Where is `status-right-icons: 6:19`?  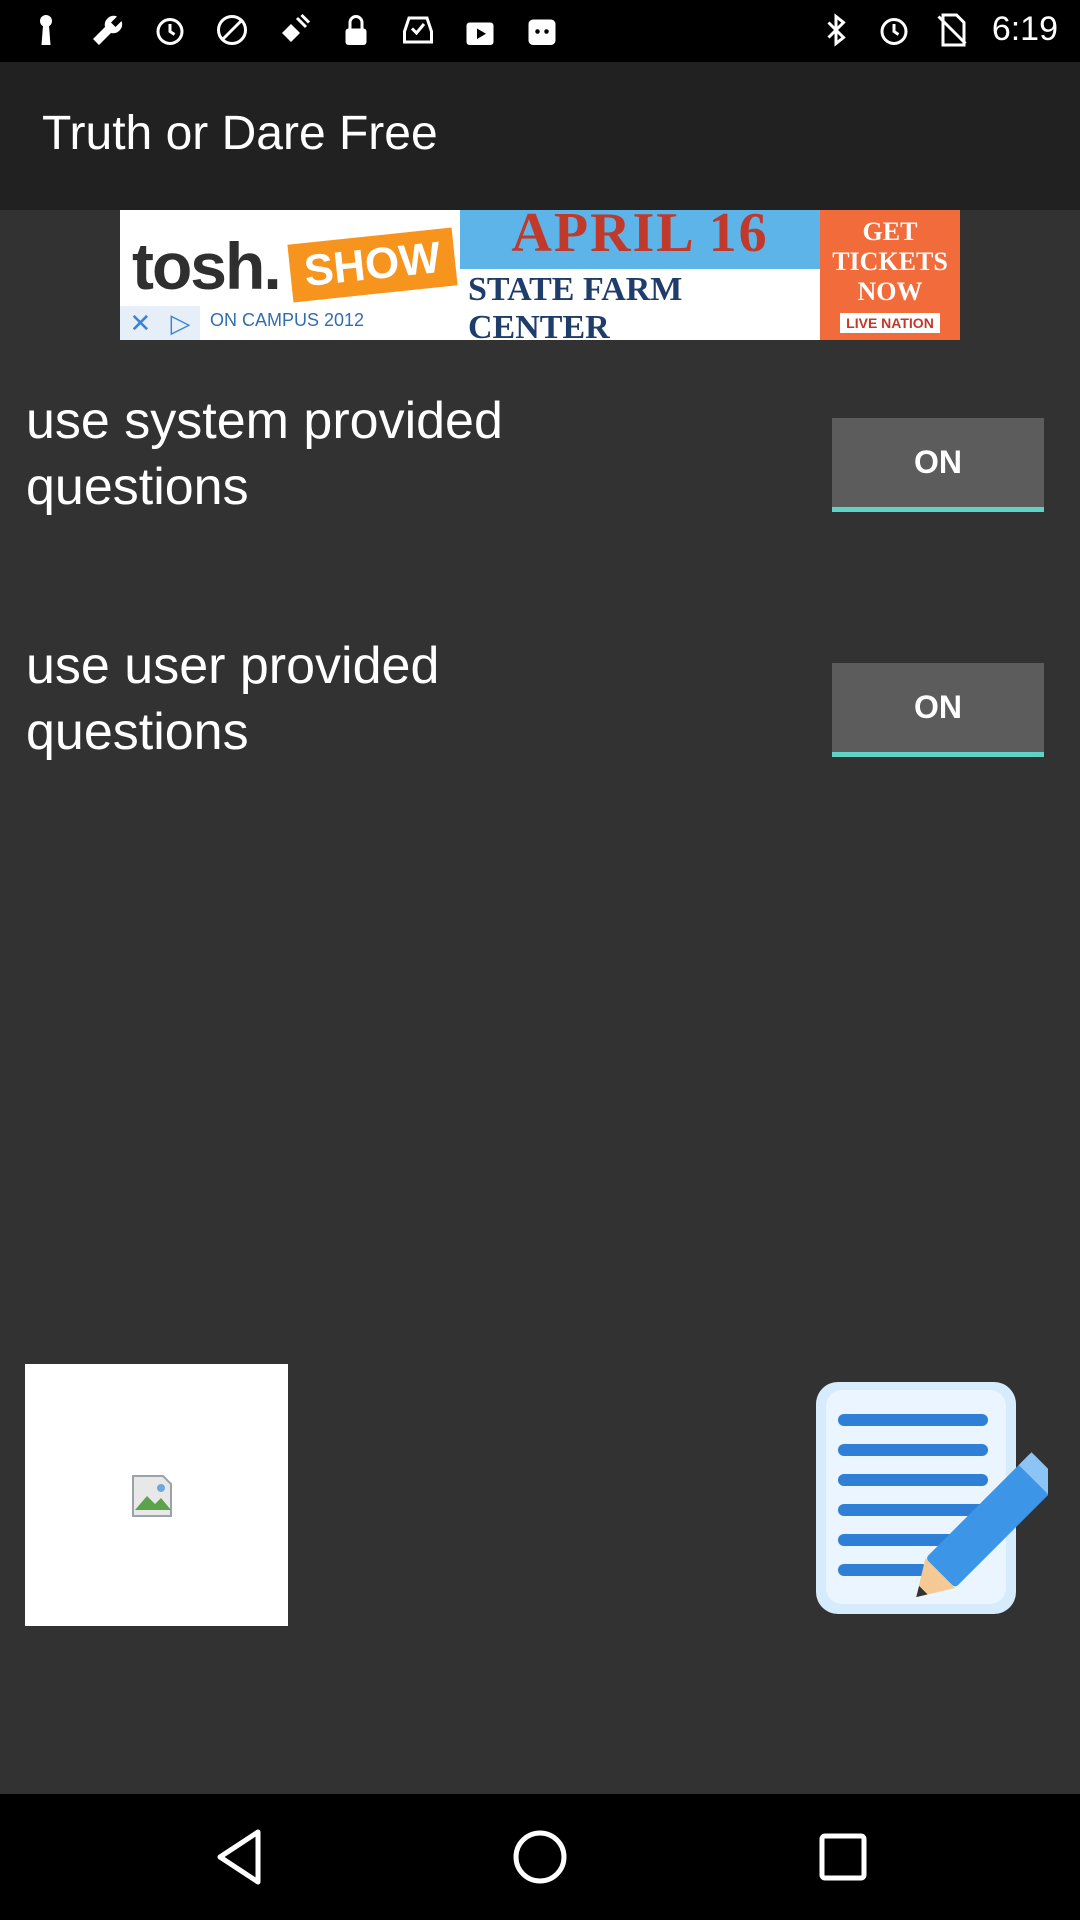
status-right-icons: 6:19 is located at coordinates (938, 29).